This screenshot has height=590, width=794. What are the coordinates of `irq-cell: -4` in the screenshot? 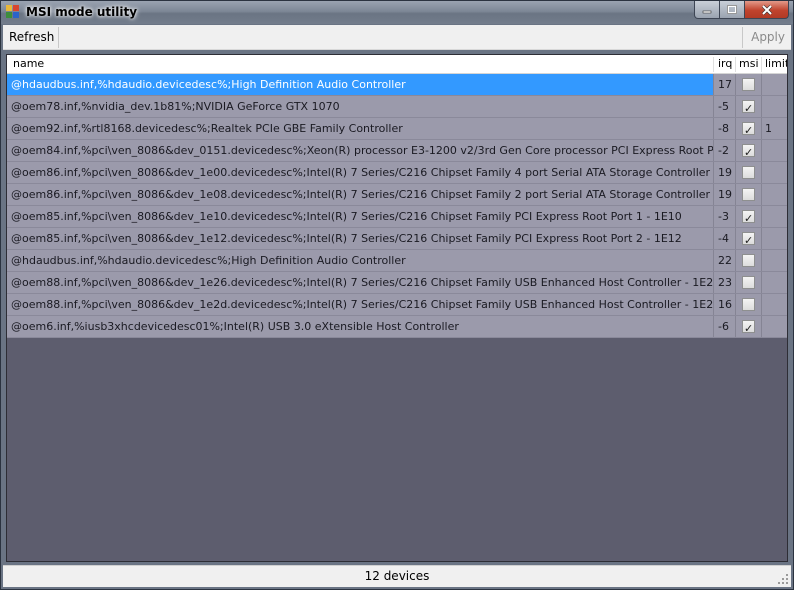 It's located at (724, 238).